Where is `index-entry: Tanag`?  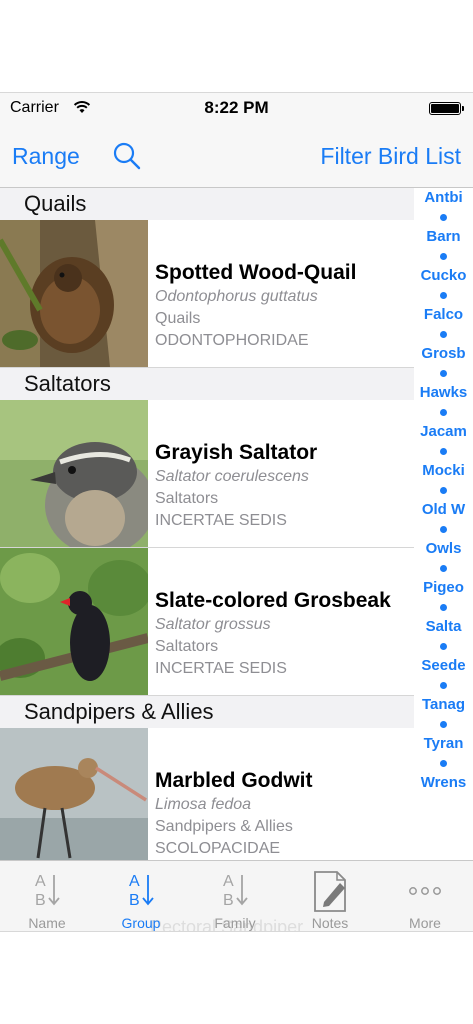
index-entry: Tanag is located at coordinates (443, 705).